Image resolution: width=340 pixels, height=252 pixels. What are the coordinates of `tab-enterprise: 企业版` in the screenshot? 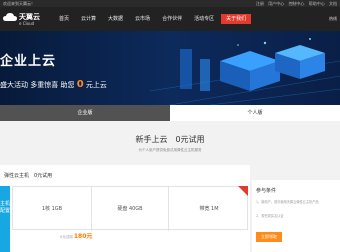 It's located at (85, 113).